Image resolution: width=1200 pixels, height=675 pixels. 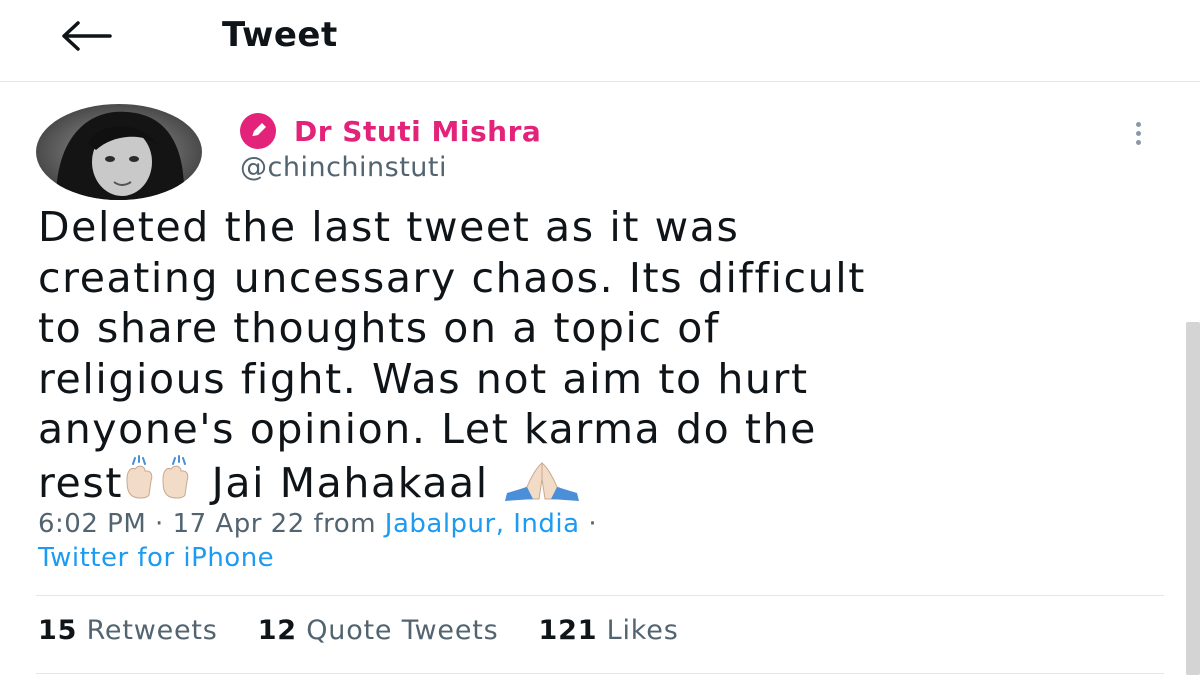 What do you see at coordinates (1193, 498) in the screenshot?
I see `scrollbar` at bounding box center [1193, 498].